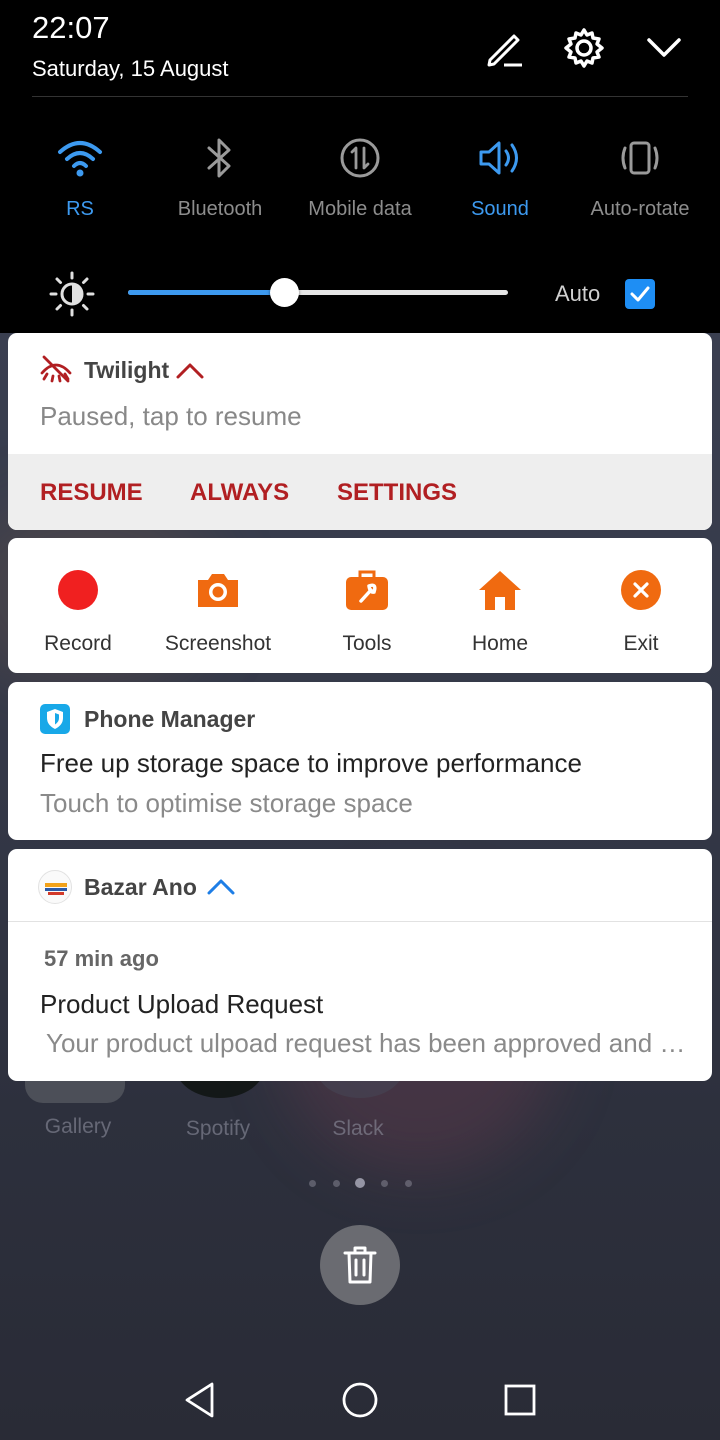 The width and height of the screenshot is (720, 1440). What do you see at coordinates (239, 493) in the screenshot?
I see `always-button: ALWAYS` at bounding box center [239, 493].